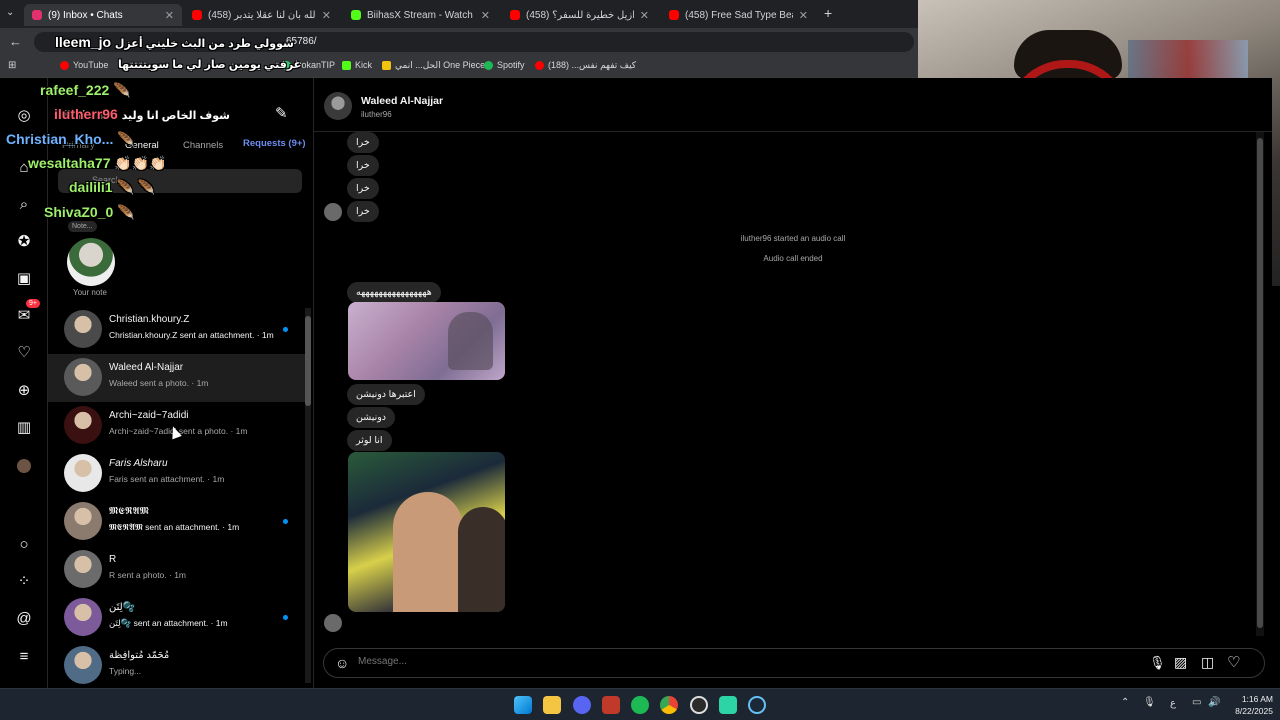  Describe the element at coordinates (177, 570) in the screenshot. I see `chat-list-item: R R sent a photo. · 1m` at that location.